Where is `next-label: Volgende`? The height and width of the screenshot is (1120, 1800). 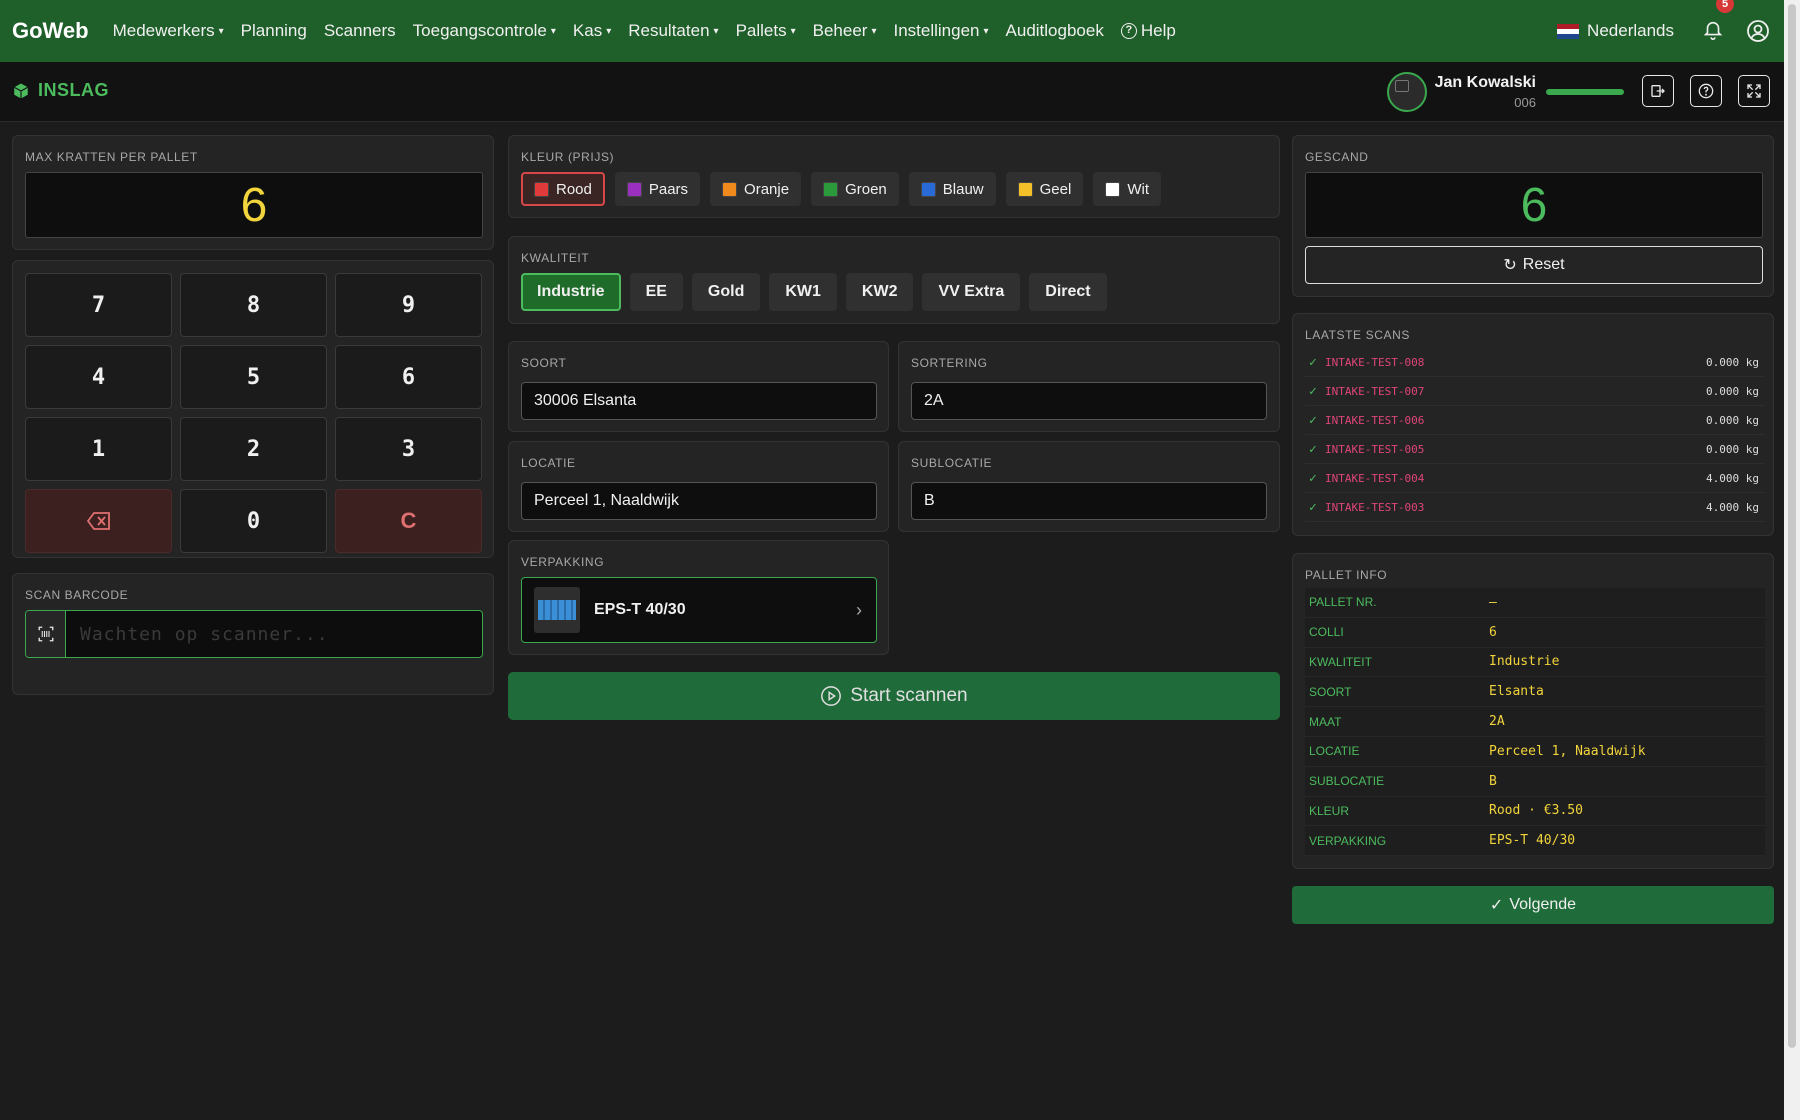 next-label: Volgende is located at coordinates (1543, 904).